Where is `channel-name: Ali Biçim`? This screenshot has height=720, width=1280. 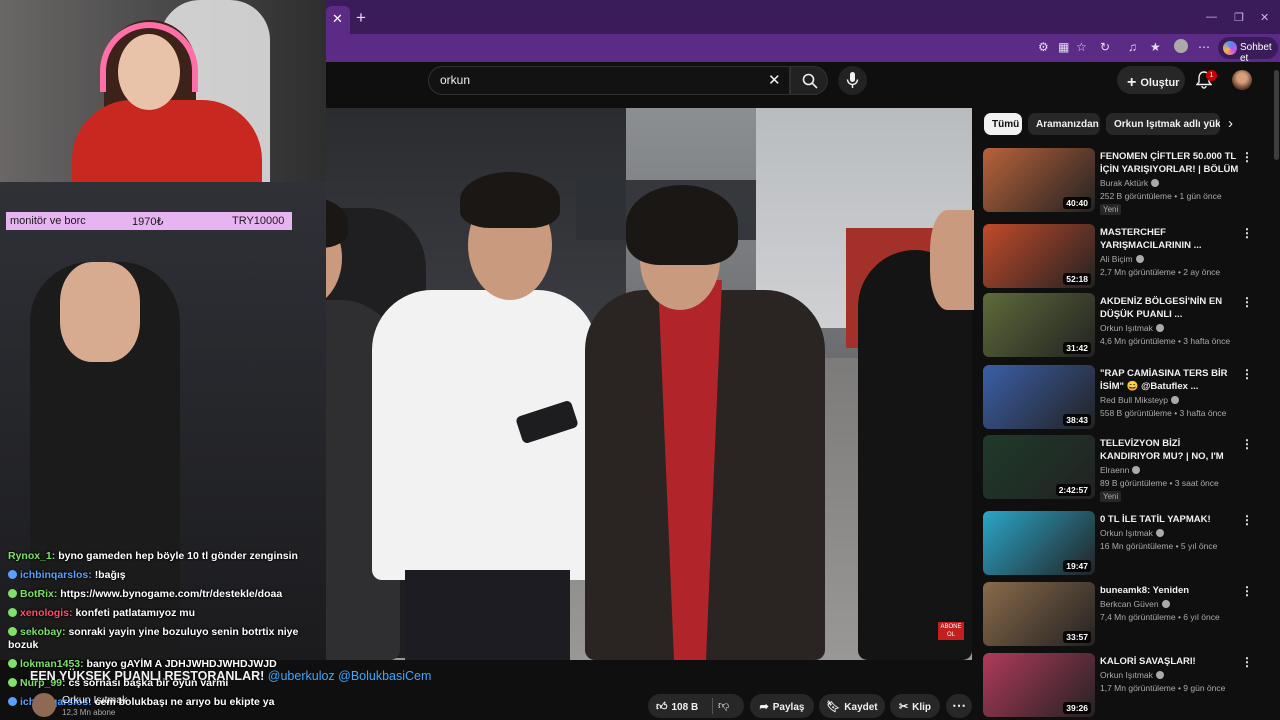
channel-name: Ali Biçim is located at coordinates (1122, 259).